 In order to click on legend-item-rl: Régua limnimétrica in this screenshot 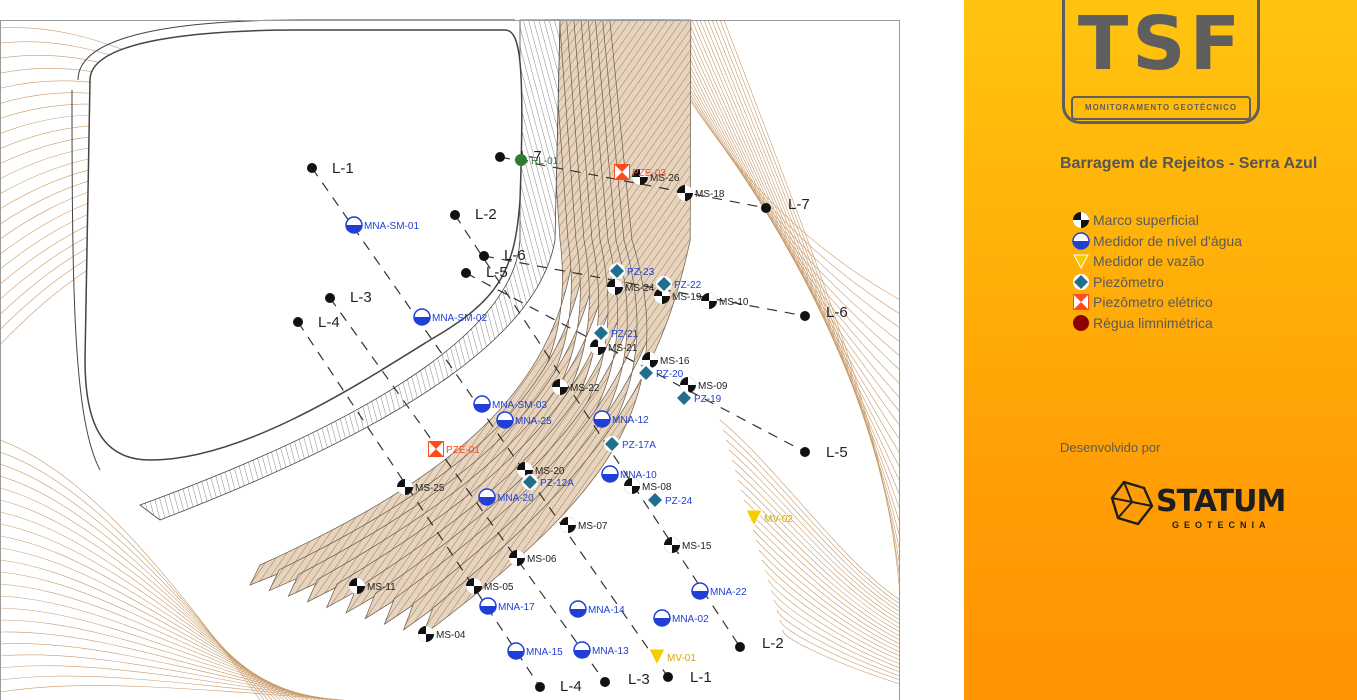, I will do `click(1157, 323)`.